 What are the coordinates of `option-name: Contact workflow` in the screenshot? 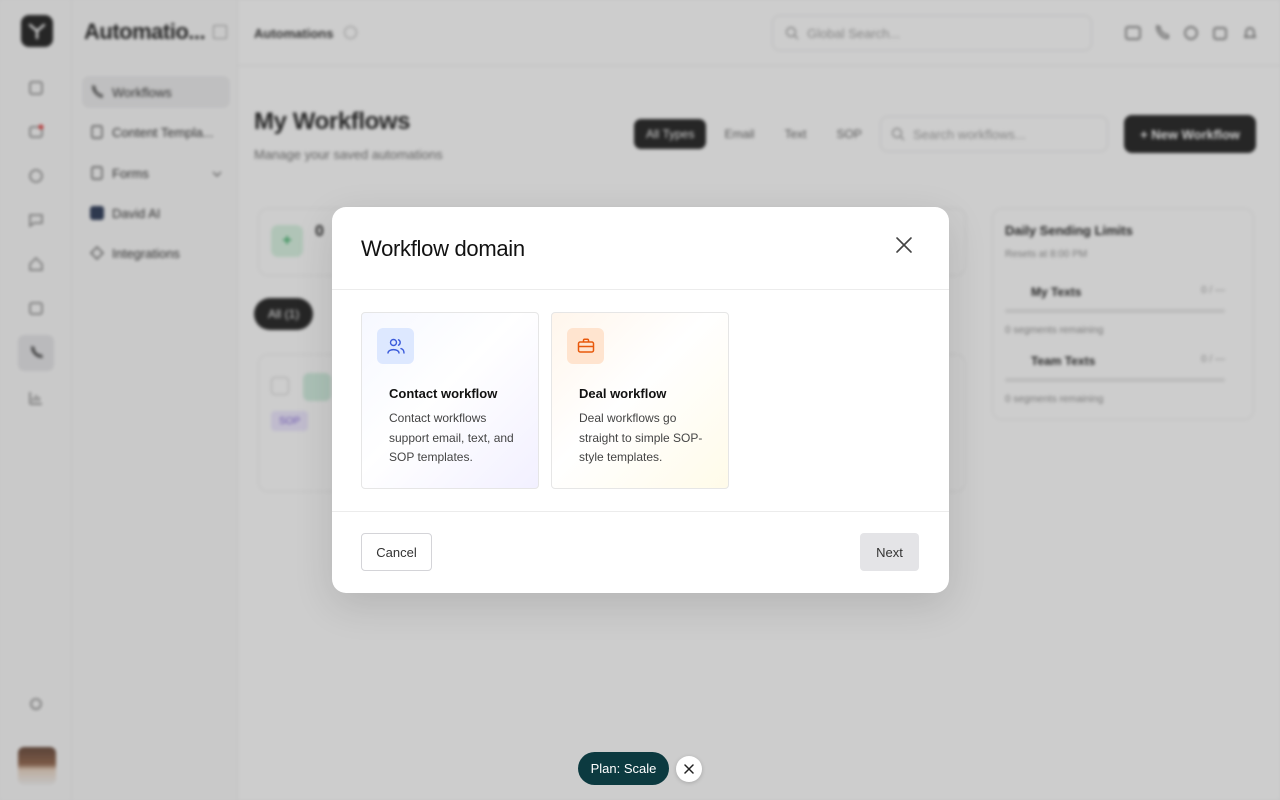 It's located at (443, 393).